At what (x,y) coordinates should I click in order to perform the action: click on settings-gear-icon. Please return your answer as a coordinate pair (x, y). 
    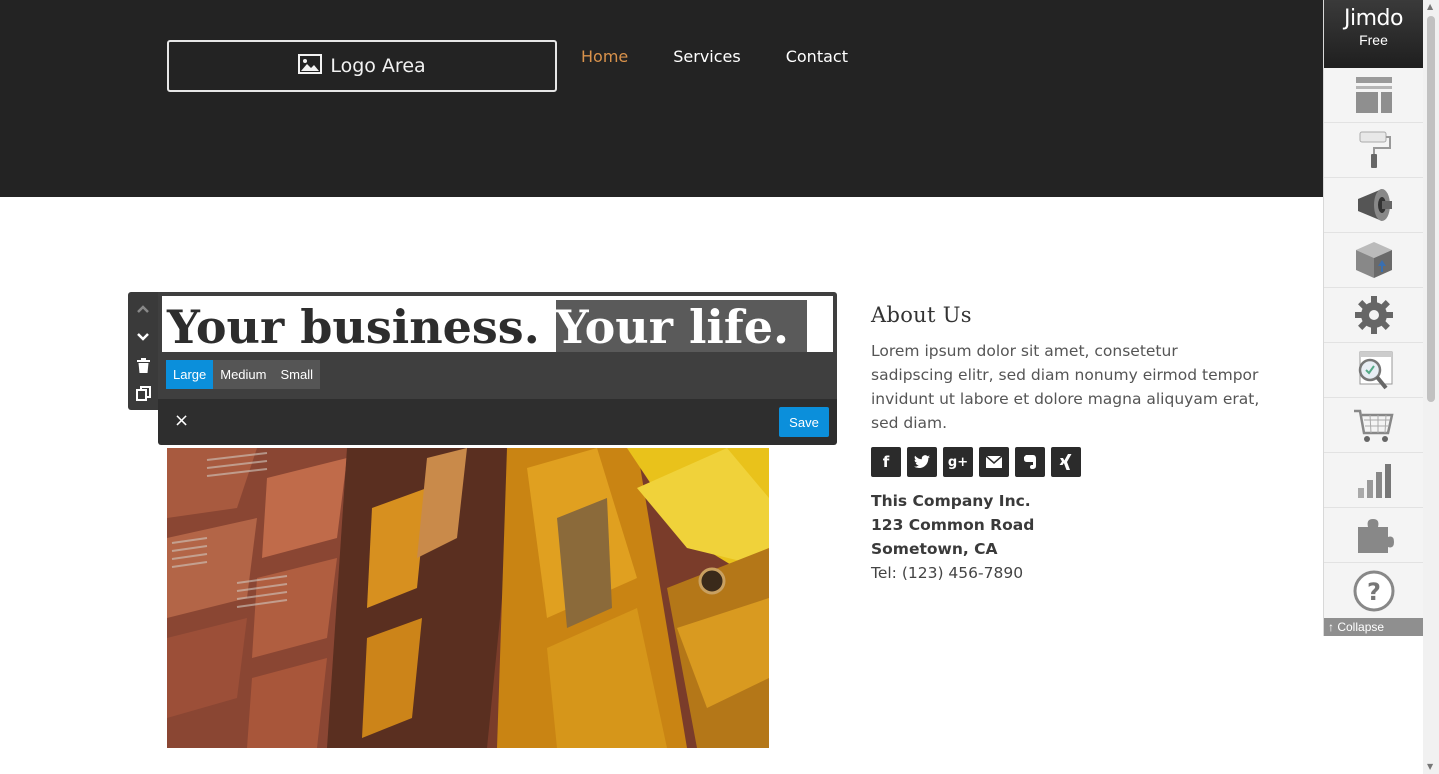
    Looking at the image, I should click on (1373, 315).